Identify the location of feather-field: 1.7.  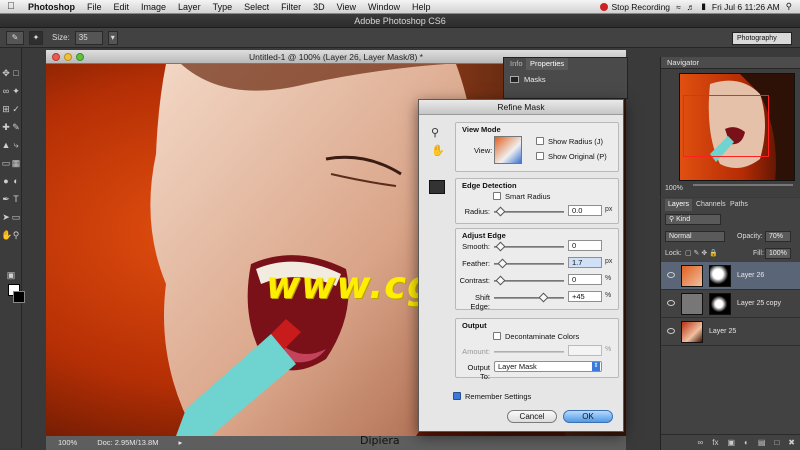
(585, 262).